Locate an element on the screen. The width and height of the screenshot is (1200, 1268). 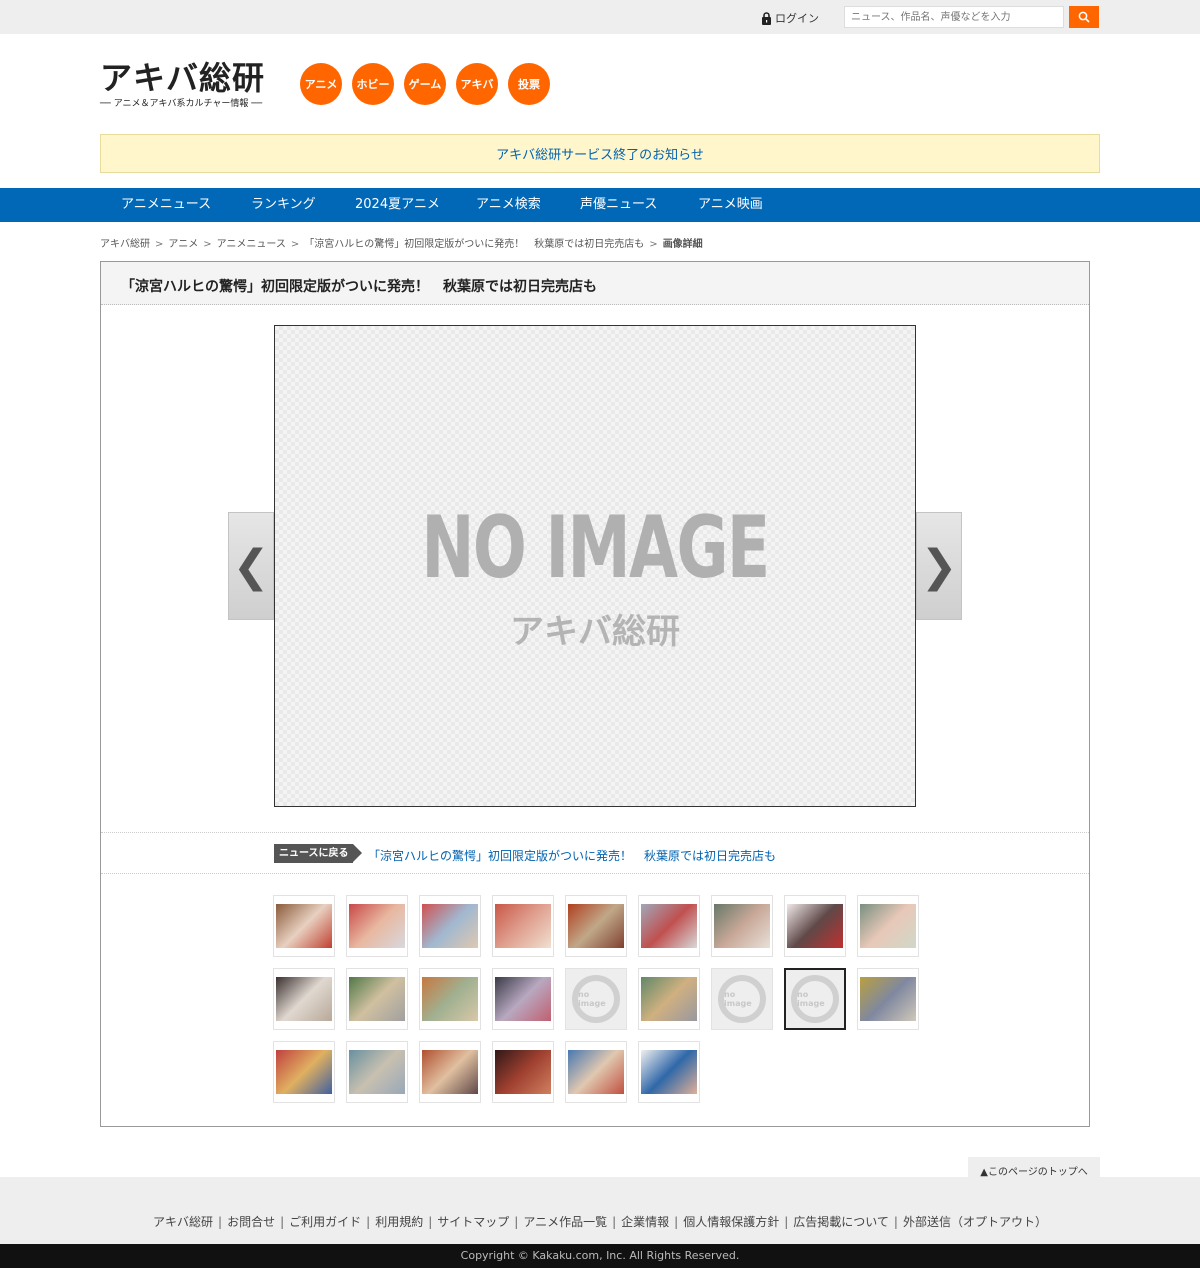
footer-link: 利用規約 is located at coordinates (399, 1222).